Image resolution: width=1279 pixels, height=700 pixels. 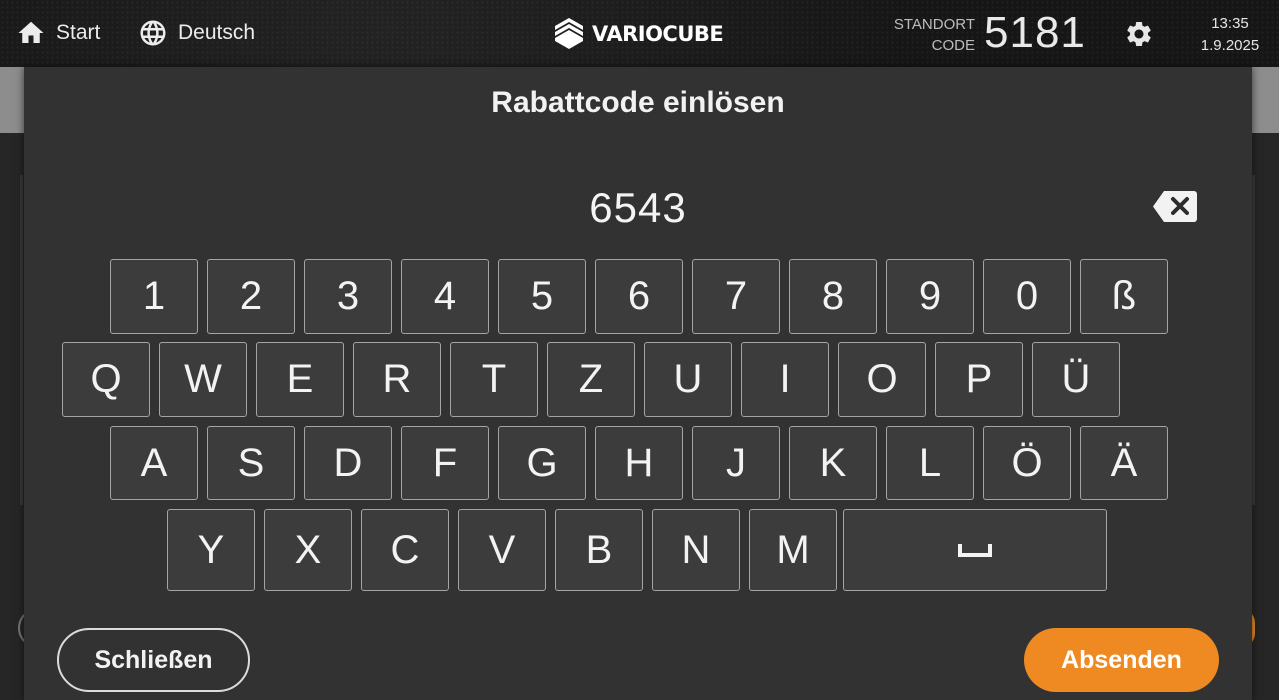 I want to click on variocube-logo: VARIOCUBE, so click(x=639, y=33).